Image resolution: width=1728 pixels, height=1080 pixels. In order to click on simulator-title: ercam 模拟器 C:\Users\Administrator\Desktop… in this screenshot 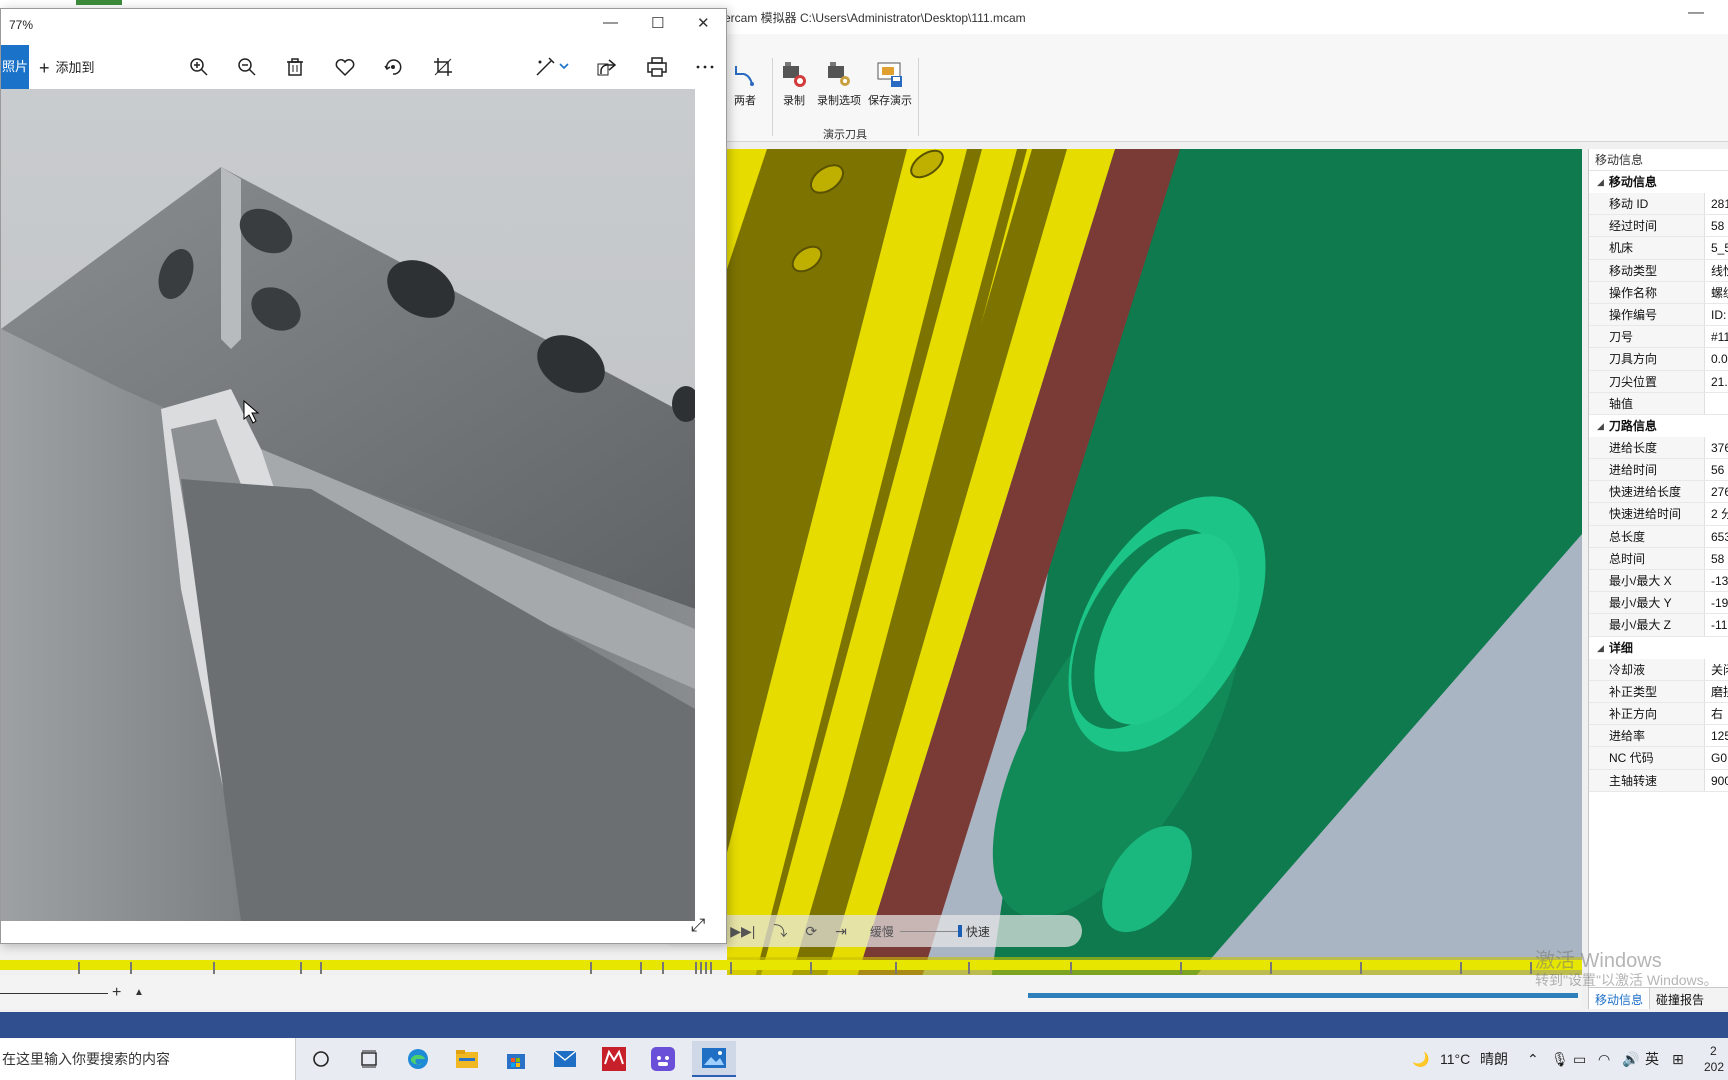, I will do `click(875, 18)`.